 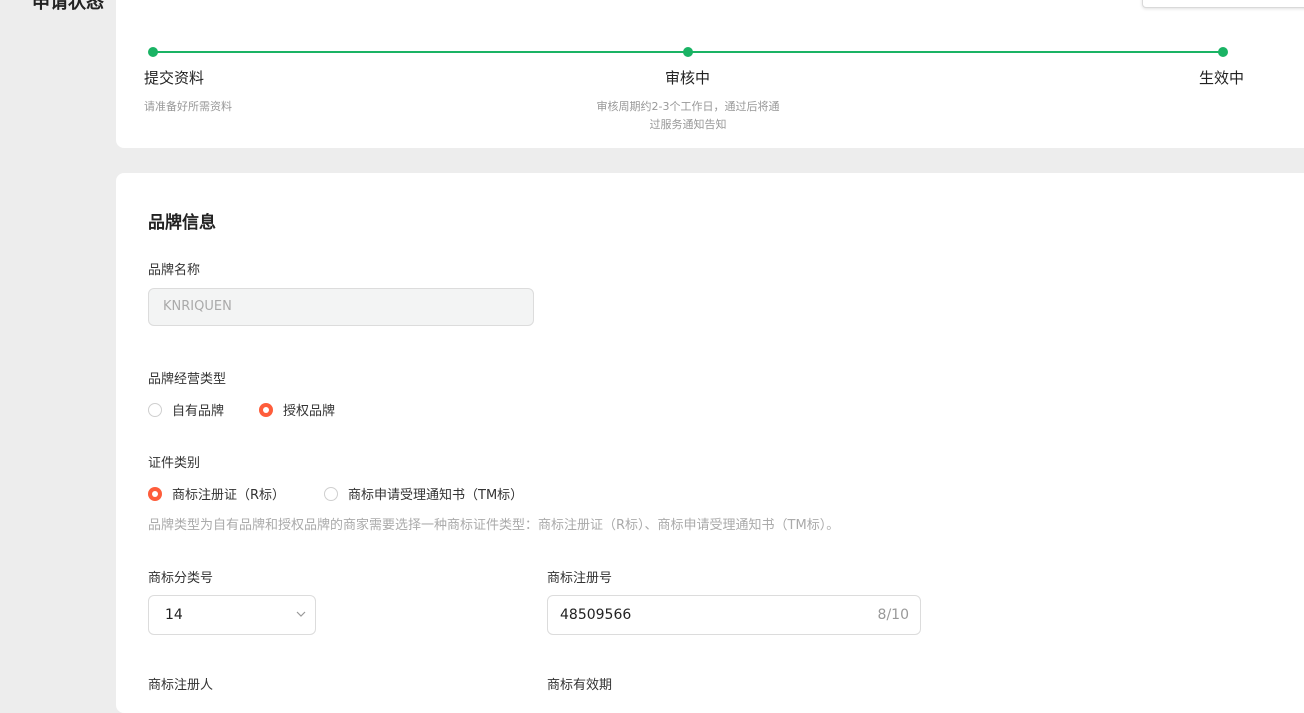 What do you see at coordinates (436, 495) in the screenshot?
I see `radio-tm-mark-label: 商标申请受理通知书（TM标）` at bounding box center [436, 495].